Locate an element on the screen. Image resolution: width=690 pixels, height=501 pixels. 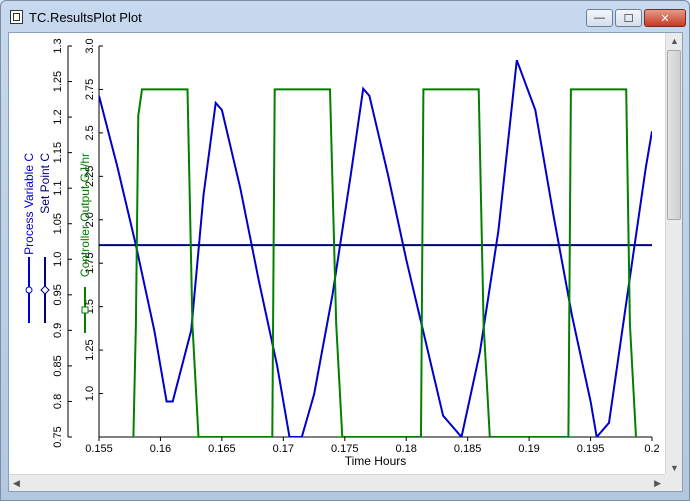
output-y-tick-label: 1.0 is located at coordinates (90, 393).